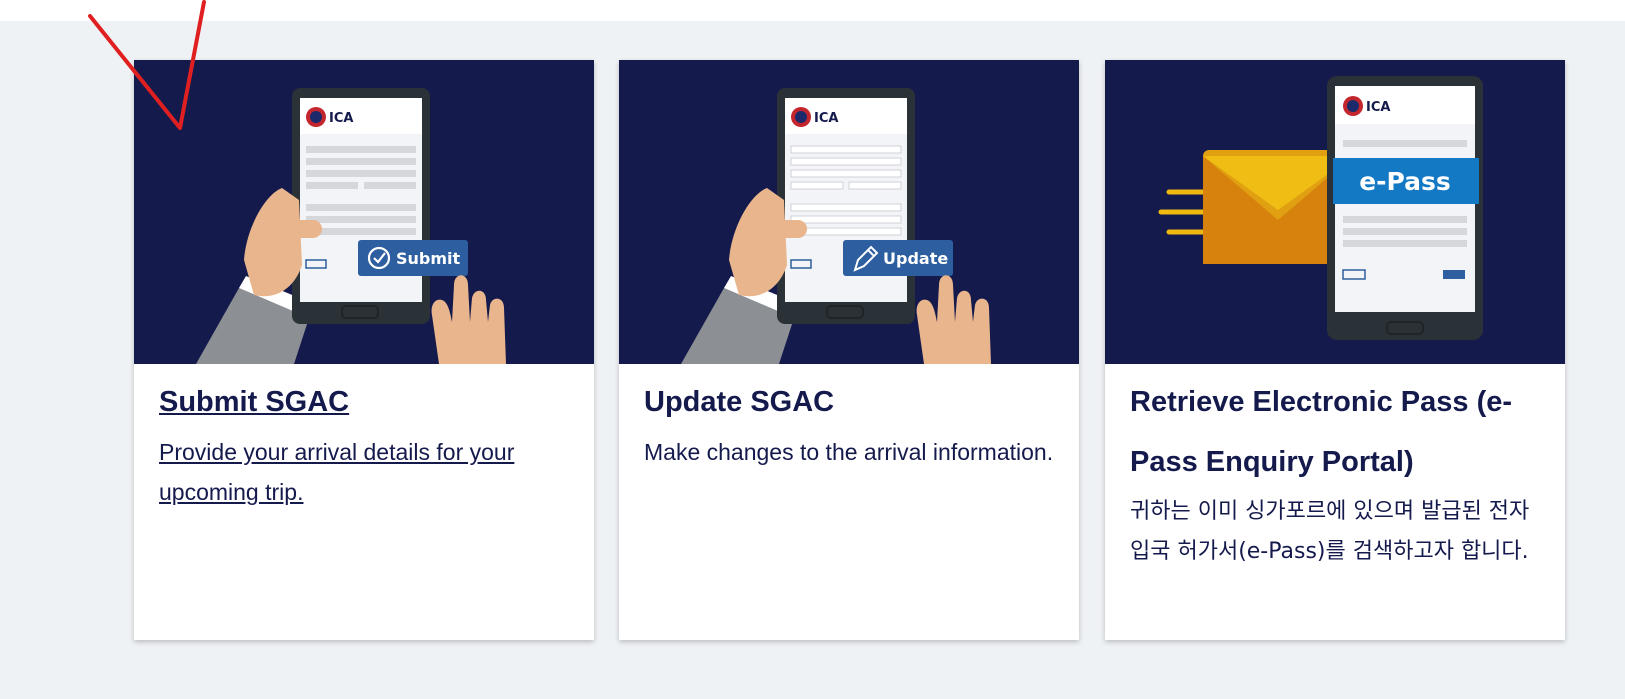  I want to click on svg-text: e-Pass, so click(1405, 181).